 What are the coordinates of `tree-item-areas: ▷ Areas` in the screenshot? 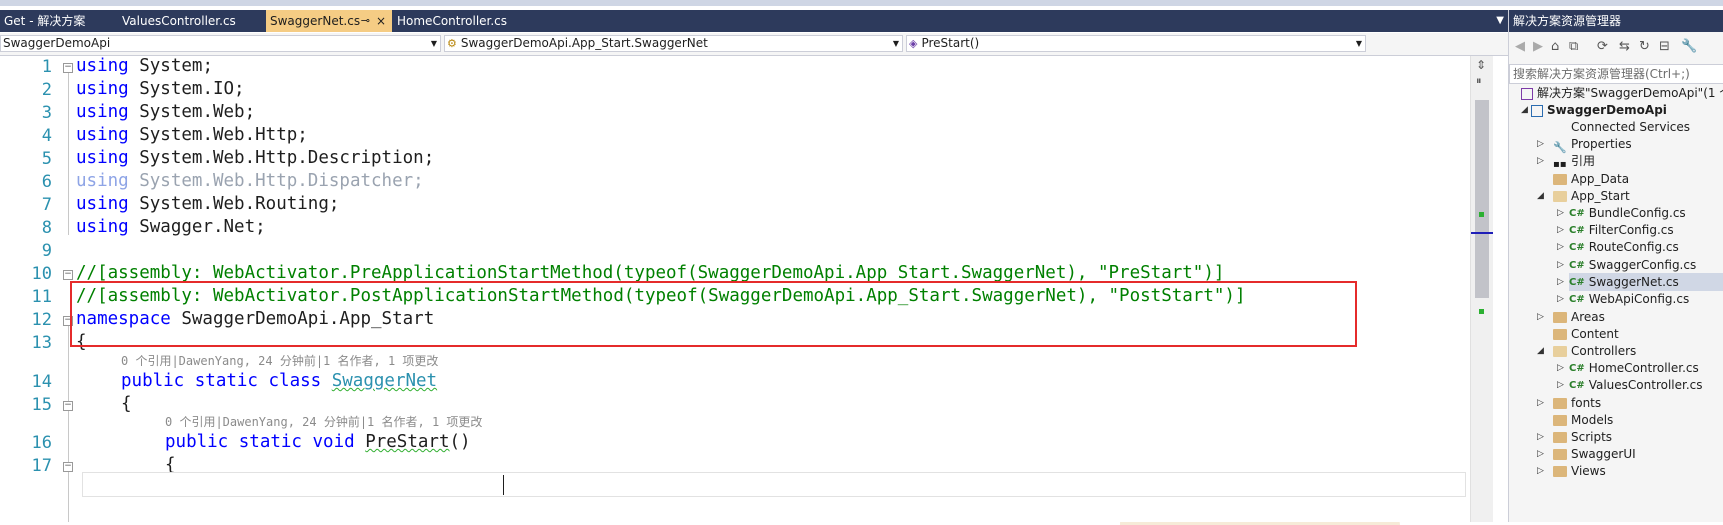 It's located at (1571, 317).